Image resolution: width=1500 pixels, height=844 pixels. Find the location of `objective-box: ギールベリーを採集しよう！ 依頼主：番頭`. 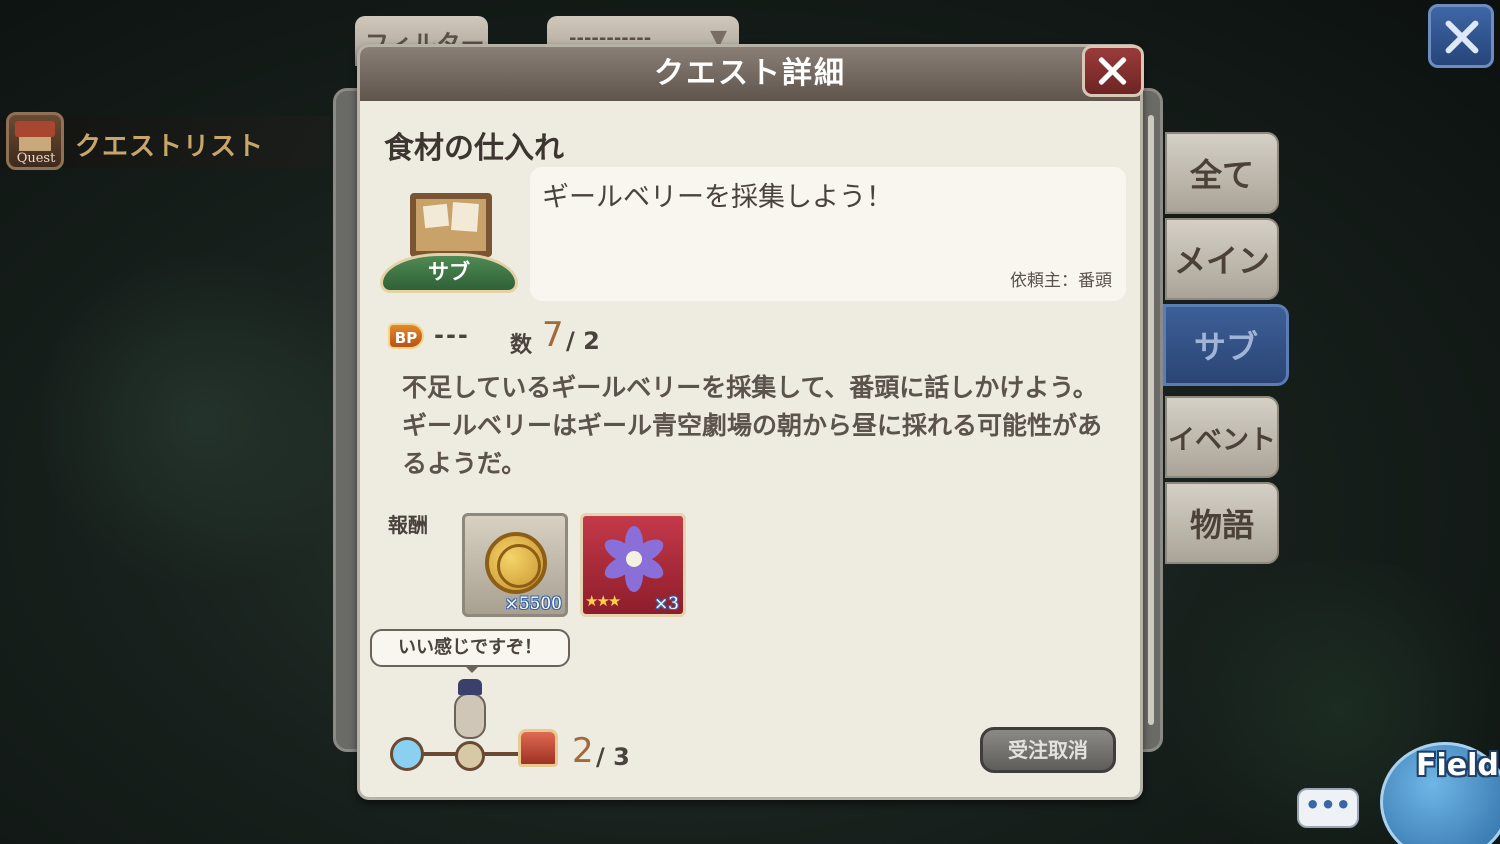

objective-box: ギールベリーを採集しよう！ 依頼主：番頭 is located at coordinates (828, 234).